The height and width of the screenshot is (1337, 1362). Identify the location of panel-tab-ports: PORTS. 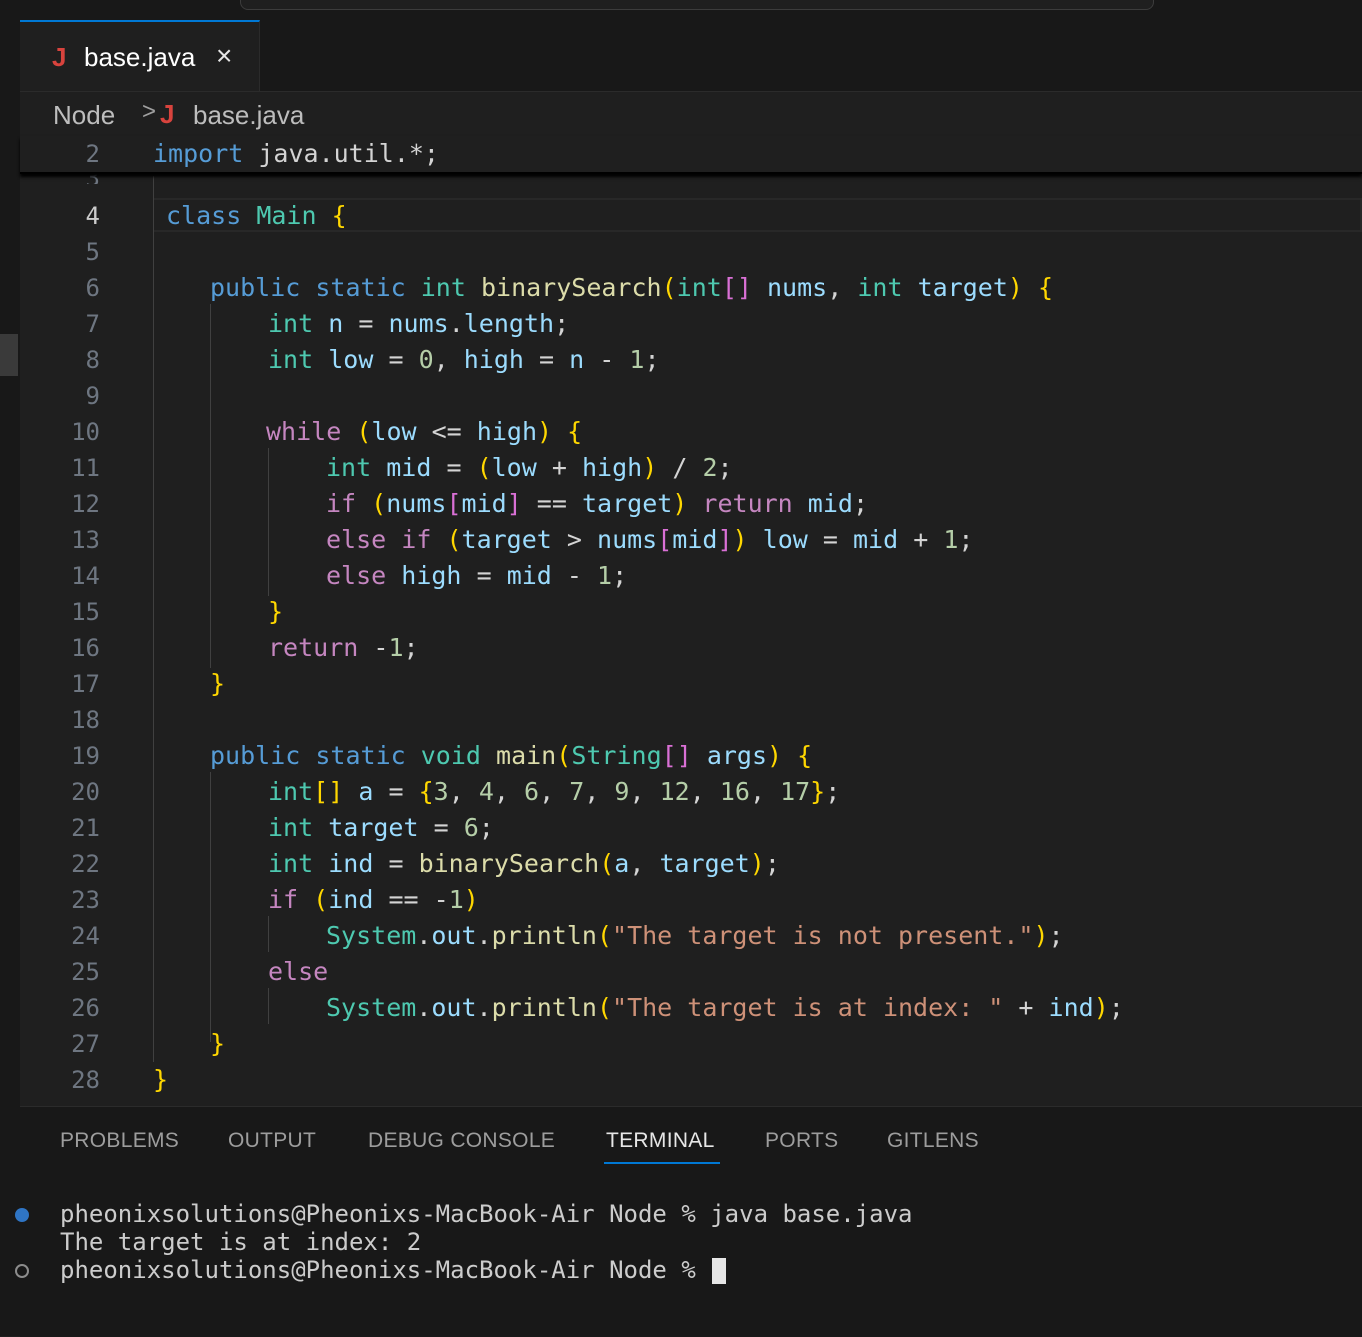
(801, 1141).